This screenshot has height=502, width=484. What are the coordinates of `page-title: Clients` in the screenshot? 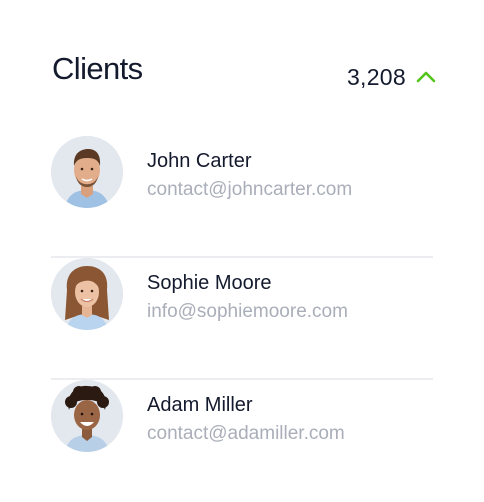 It's located at (97, 68).